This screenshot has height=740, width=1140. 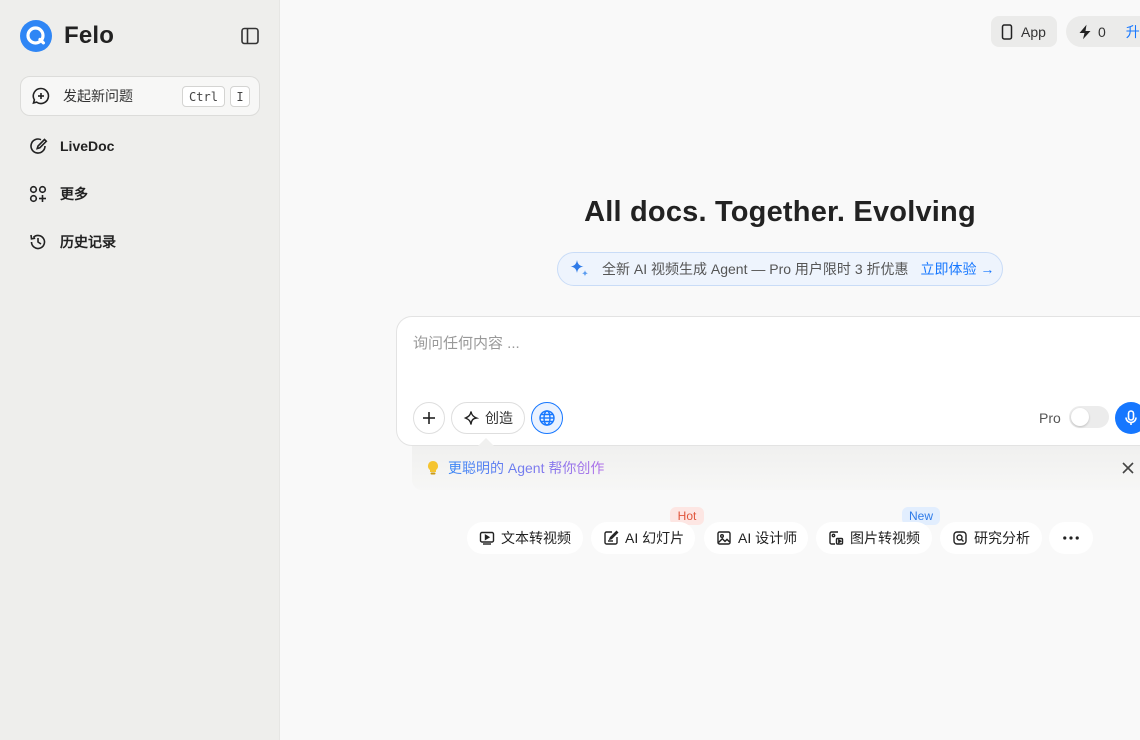 What do you see at coordinates (487, 538) in the screenshot?
I see `video-icon` at bounding box center [487, 538].